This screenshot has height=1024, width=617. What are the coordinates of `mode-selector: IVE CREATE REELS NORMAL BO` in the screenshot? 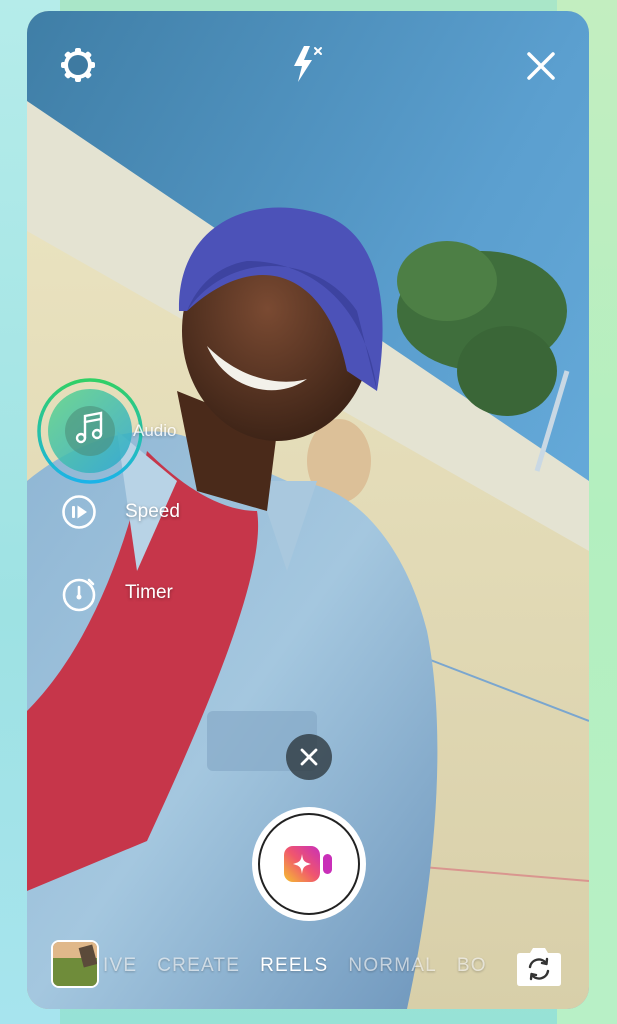 It's located at (295, 966).